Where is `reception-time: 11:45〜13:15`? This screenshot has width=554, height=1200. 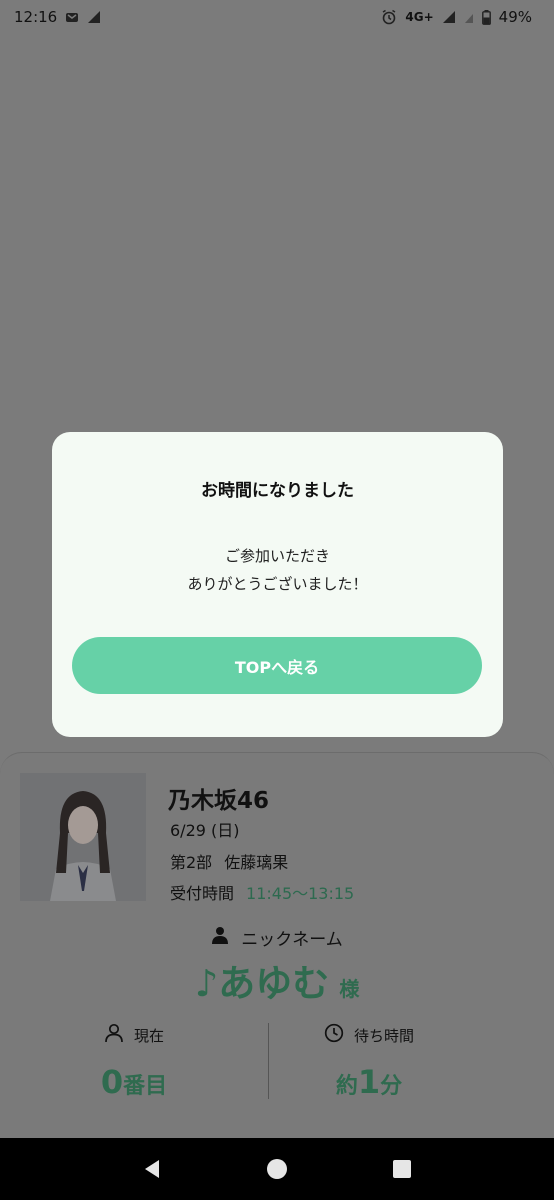 reception-time: 11:45〜13:15 is located at coordinates (300, 893).